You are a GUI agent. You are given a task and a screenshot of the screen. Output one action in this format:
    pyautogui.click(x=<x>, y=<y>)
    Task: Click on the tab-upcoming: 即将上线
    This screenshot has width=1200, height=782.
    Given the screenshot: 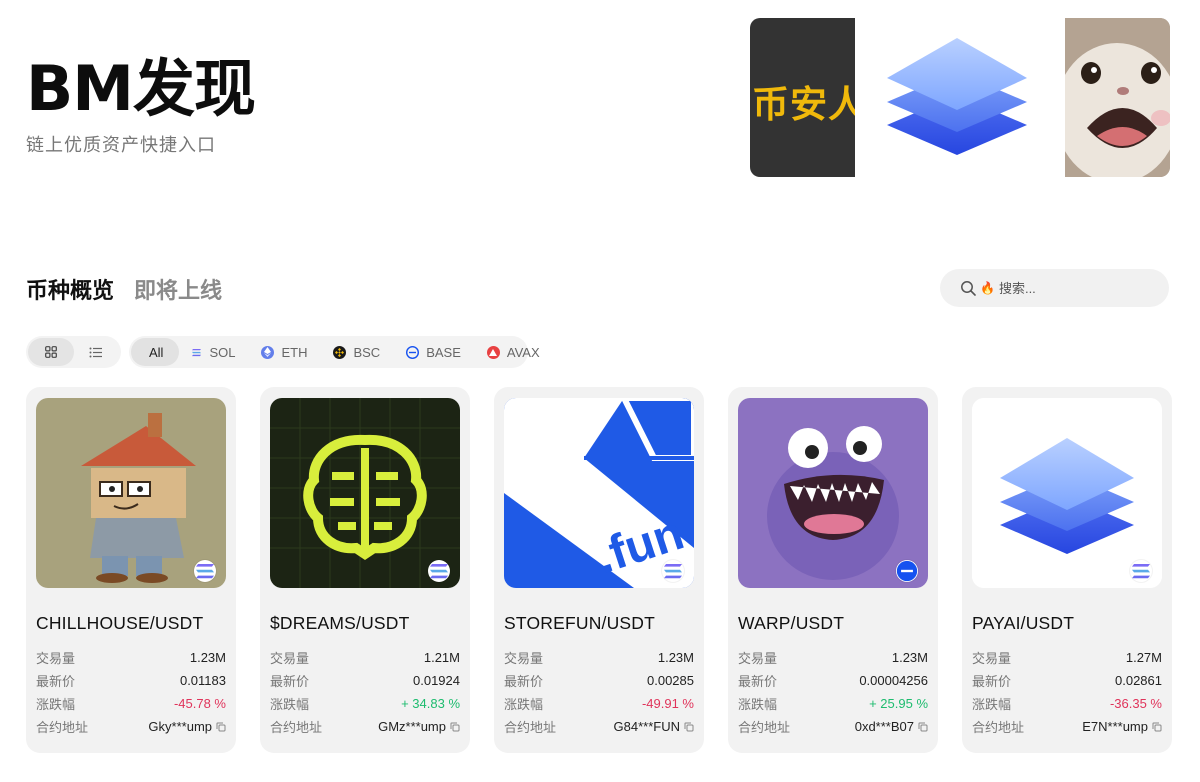 What is the action you would take?
    pyautogui.click(x=178, y=289)
    